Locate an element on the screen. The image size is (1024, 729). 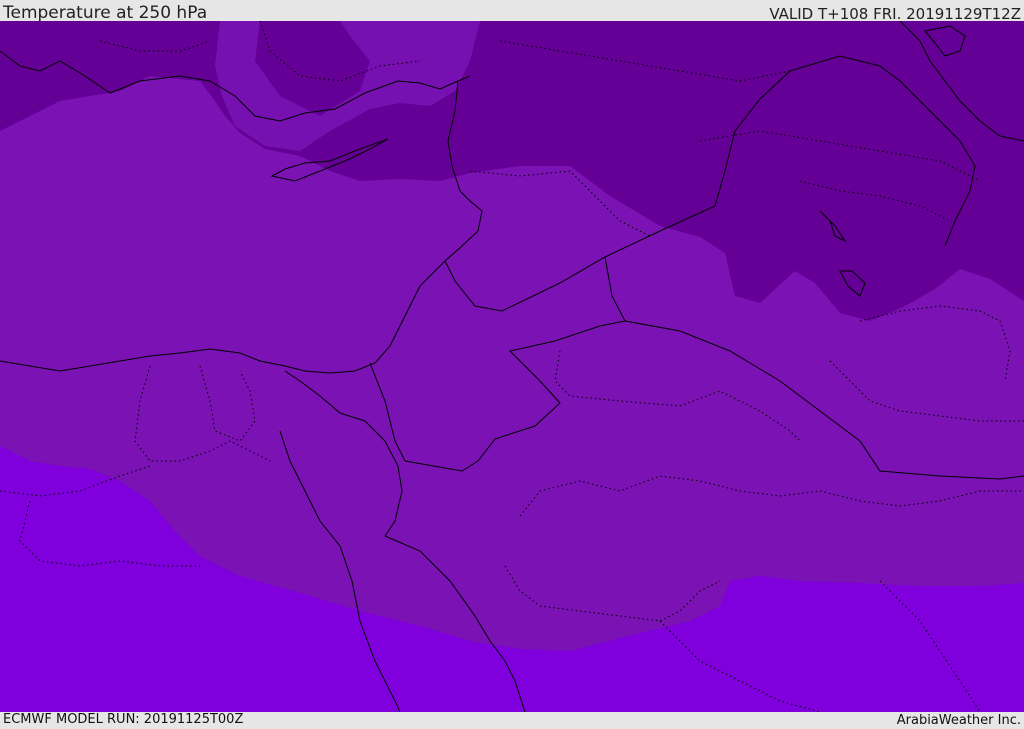
model-run-label: ECMWF MODEL RUN: 20191125T00Z is located at coordinates (123, 719).